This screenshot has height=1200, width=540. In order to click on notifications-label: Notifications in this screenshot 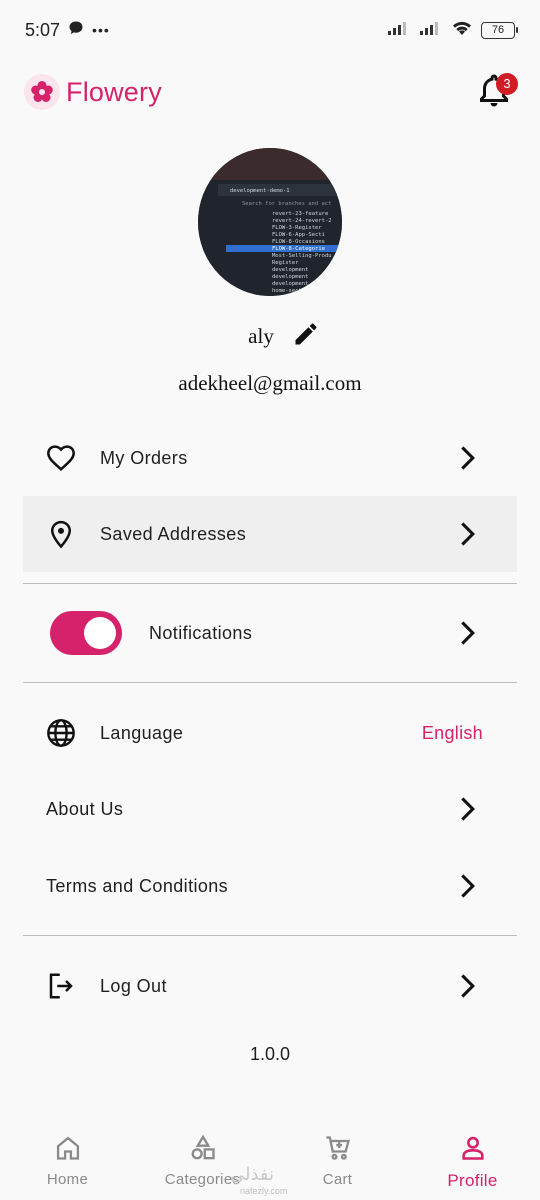, I will do `click(201, 632)`.